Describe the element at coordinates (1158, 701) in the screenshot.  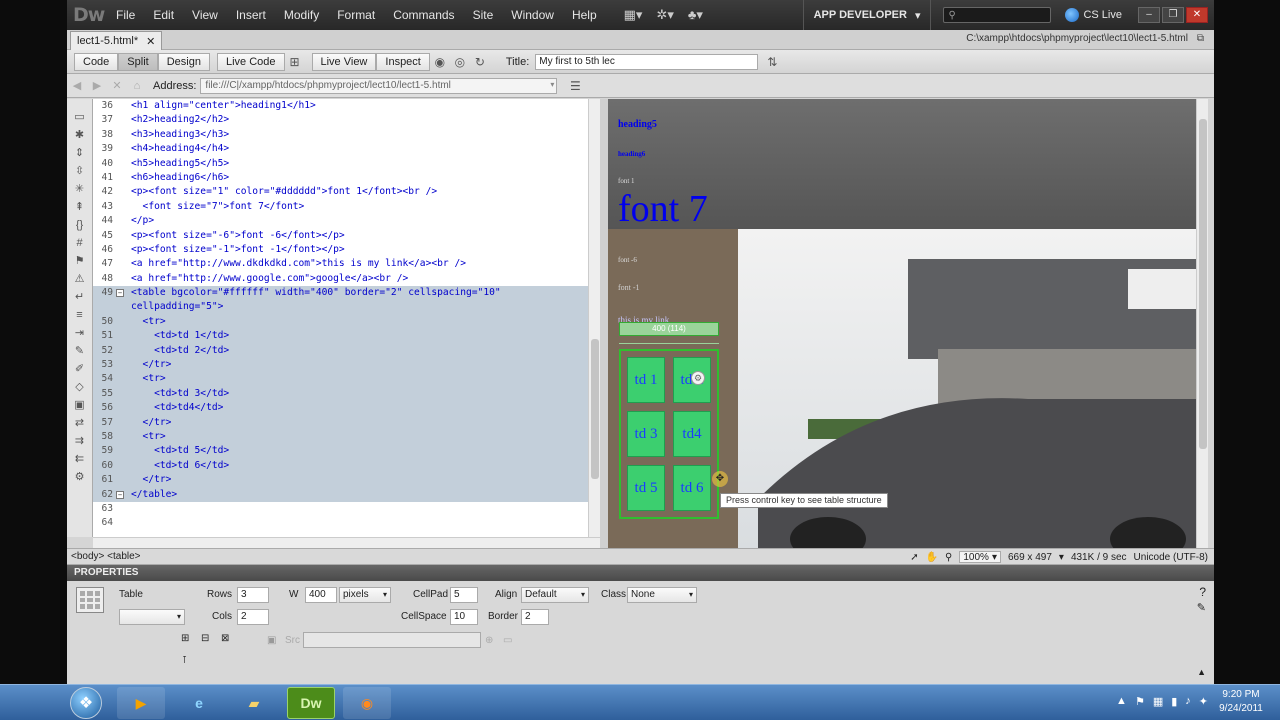
I see `network-icon: ▦` at that location.